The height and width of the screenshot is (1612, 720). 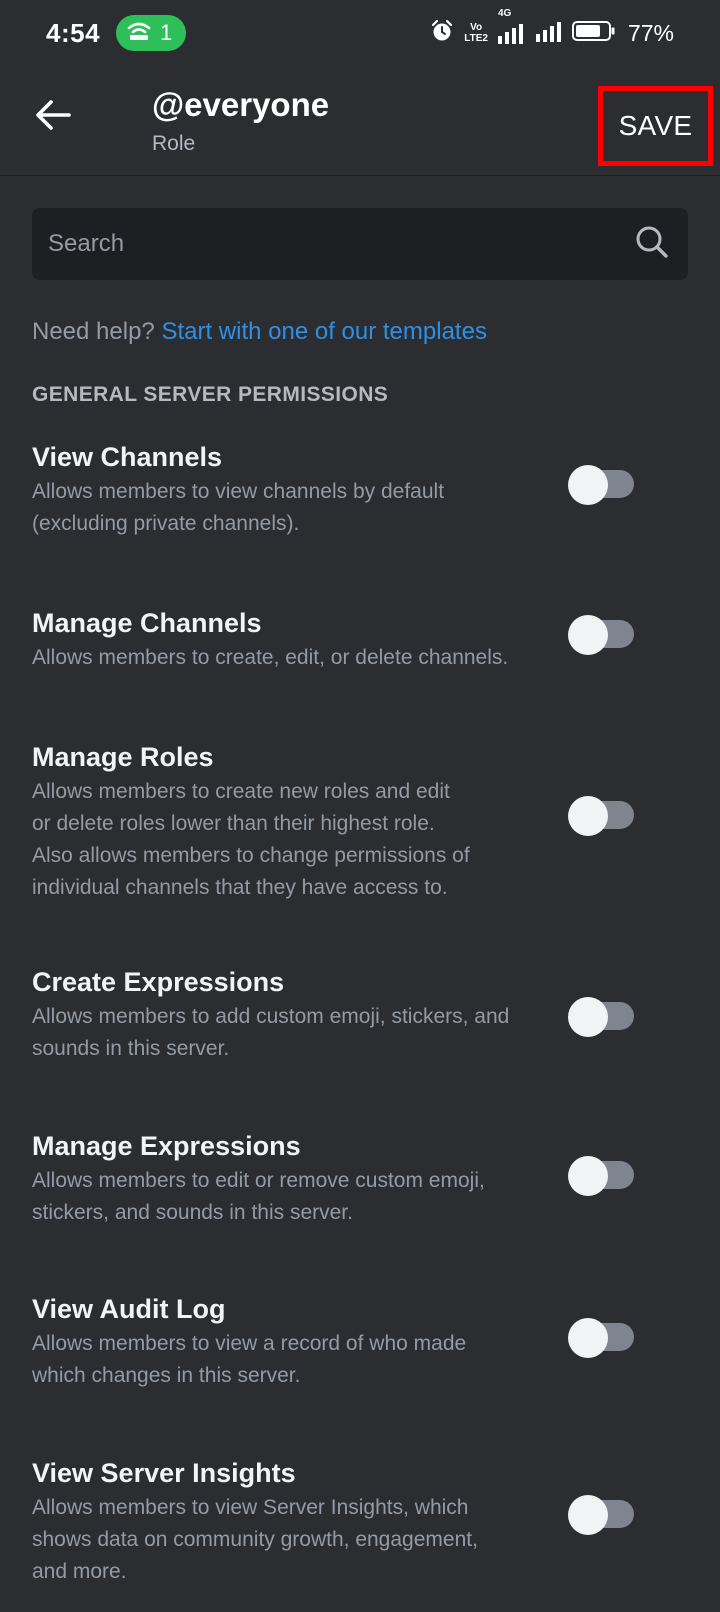 I want to click on search-input, so click(x=341, y=244).